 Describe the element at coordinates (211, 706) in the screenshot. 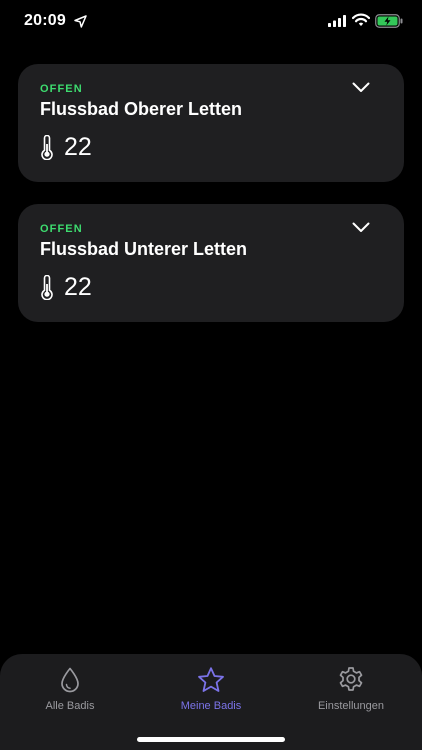

I see `tab-label: Meine Badis` at that location.